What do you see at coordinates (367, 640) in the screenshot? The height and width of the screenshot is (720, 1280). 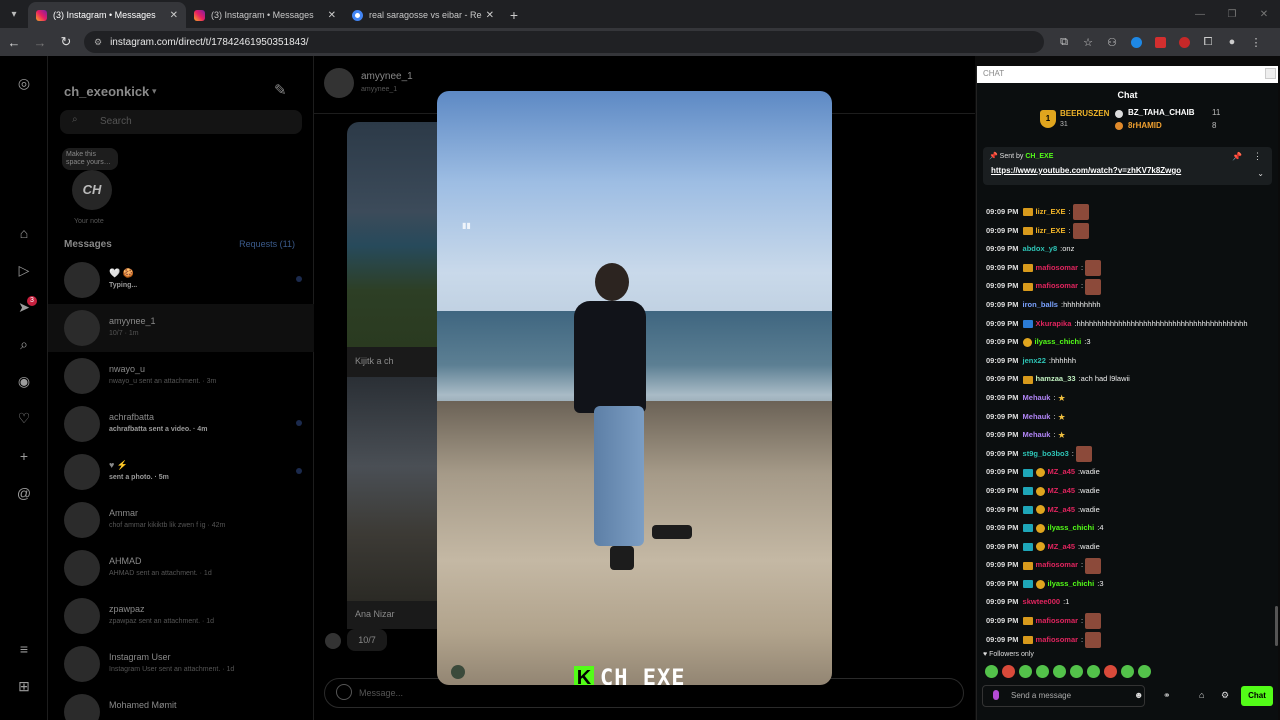 I see `message-bubble: 10/7` at bounding box center [367, 640].